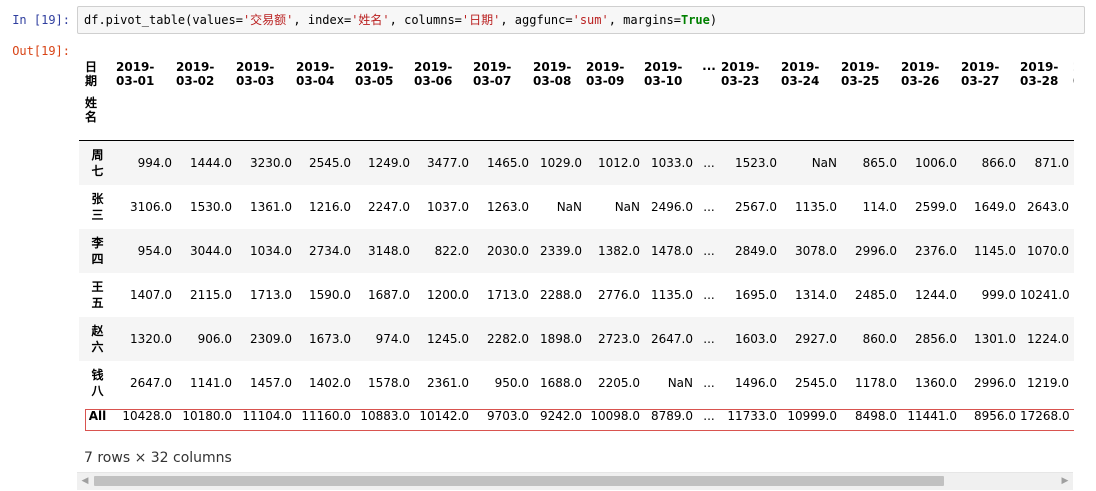 The image size is (1096, 491). Describe the element at coordinates (97, 294) in the screenshot. I see `row-index-label: 王五` at that location.